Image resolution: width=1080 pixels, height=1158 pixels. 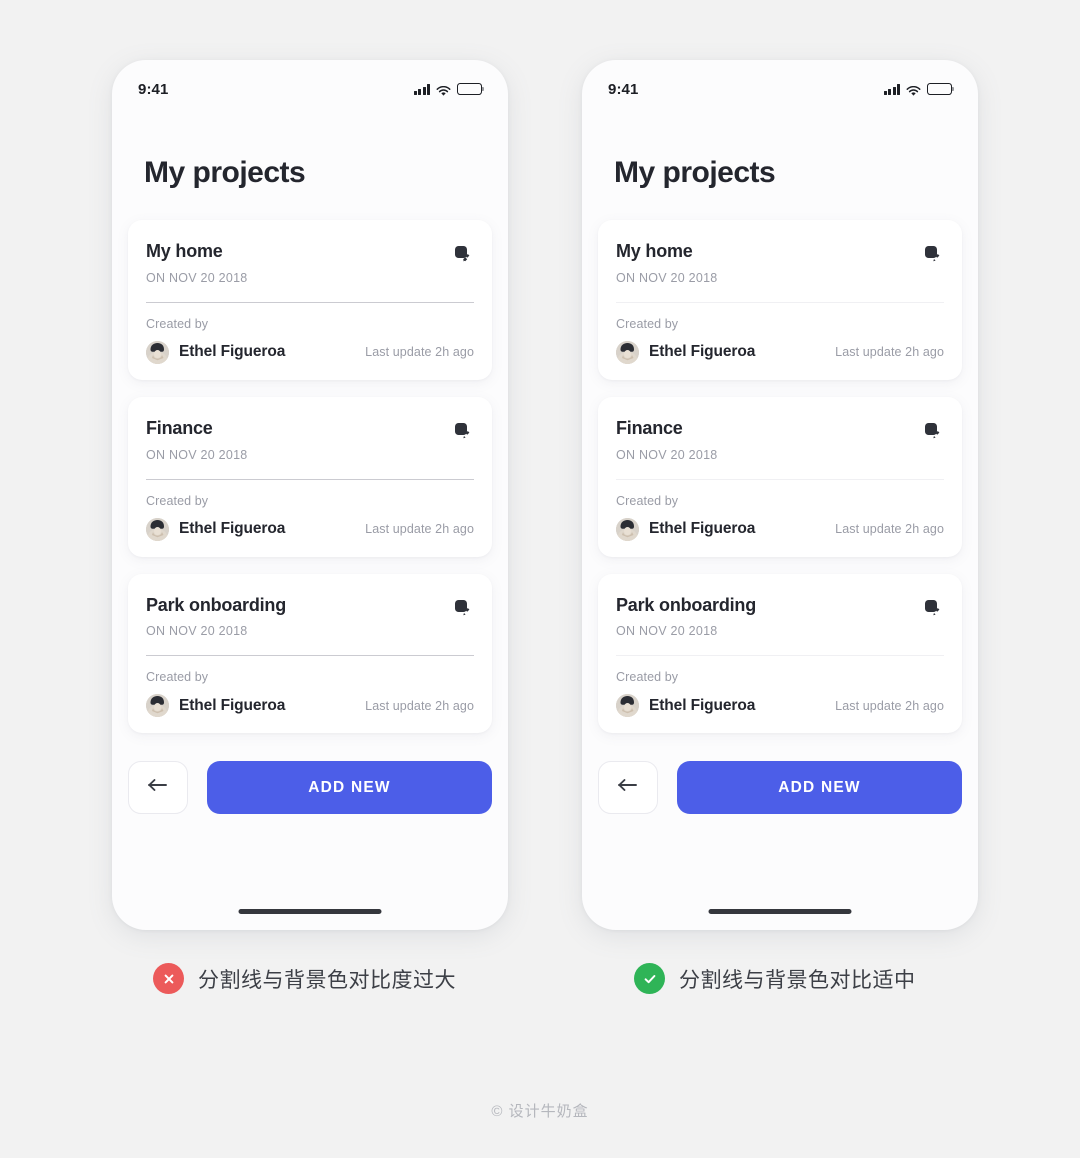 What do you see at coordinates (168, 978) in the screenshot?
I see `cross-icon` at bounding box center [168, 978].